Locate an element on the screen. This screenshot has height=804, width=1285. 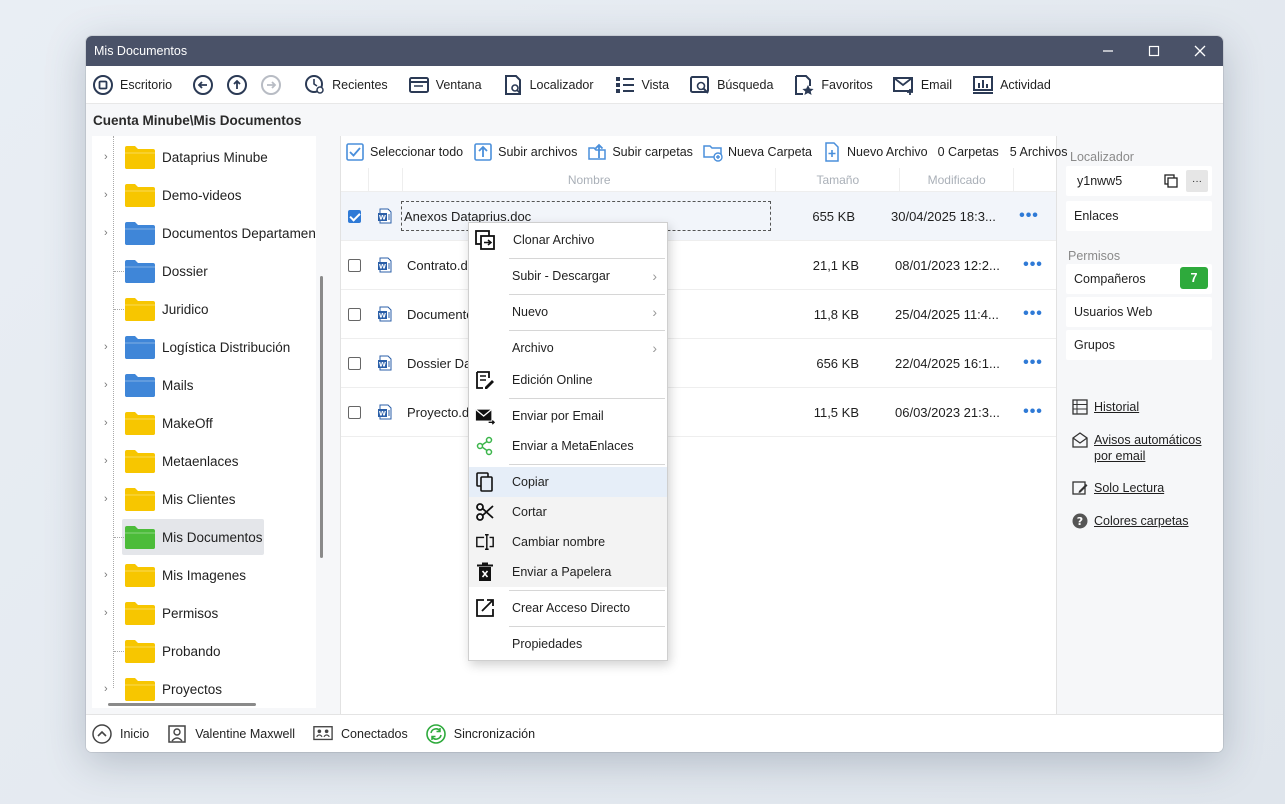
tree-item: › Logística Distribución is located at coordinates (204, 347).